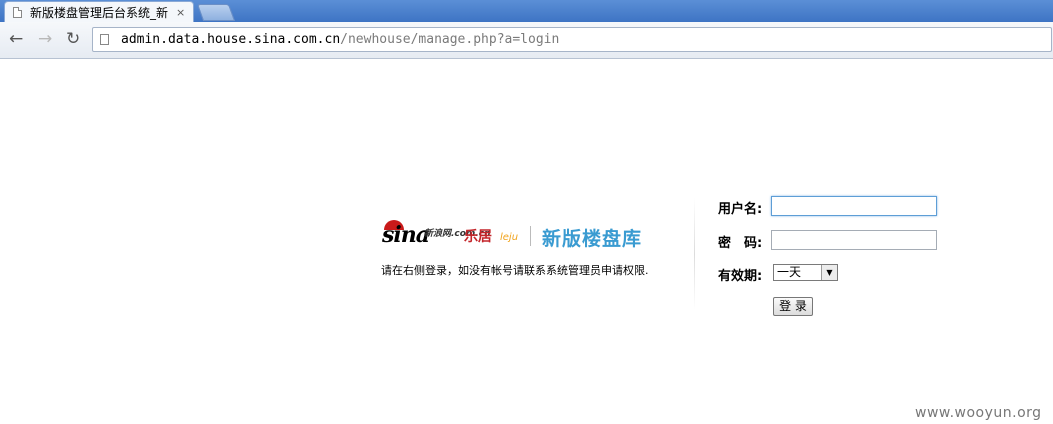 This screenshot has width=1053, height=424. Describe the element at coordinates (530, 236) in the screenshot. I see `logo-divider` at that location.